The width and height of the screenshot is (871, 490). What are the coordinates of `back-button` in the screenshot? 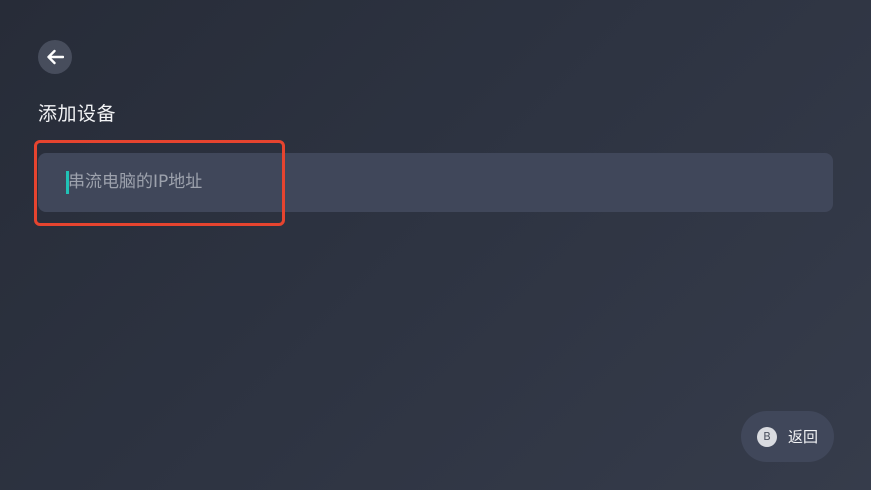 It's located at (55, 57).